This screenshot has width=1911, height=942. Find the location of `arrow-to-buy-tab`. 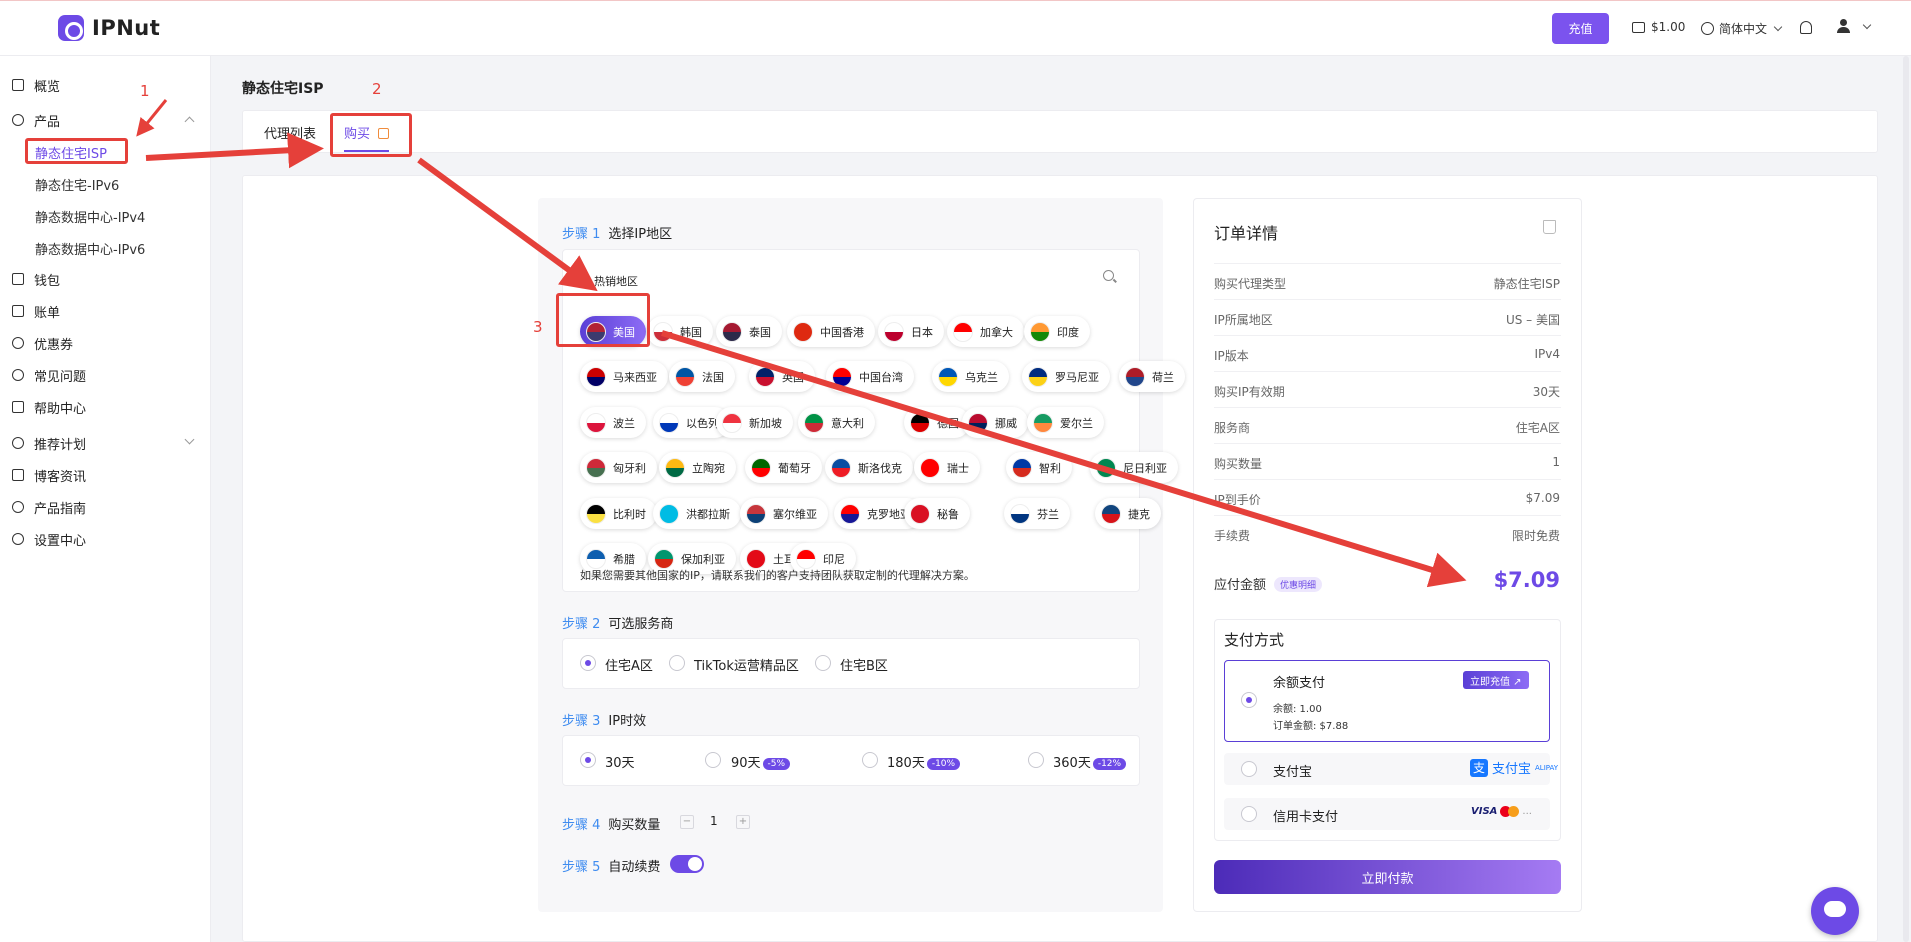

arrow-to-buy-tab is located at coordinates (234, 150).